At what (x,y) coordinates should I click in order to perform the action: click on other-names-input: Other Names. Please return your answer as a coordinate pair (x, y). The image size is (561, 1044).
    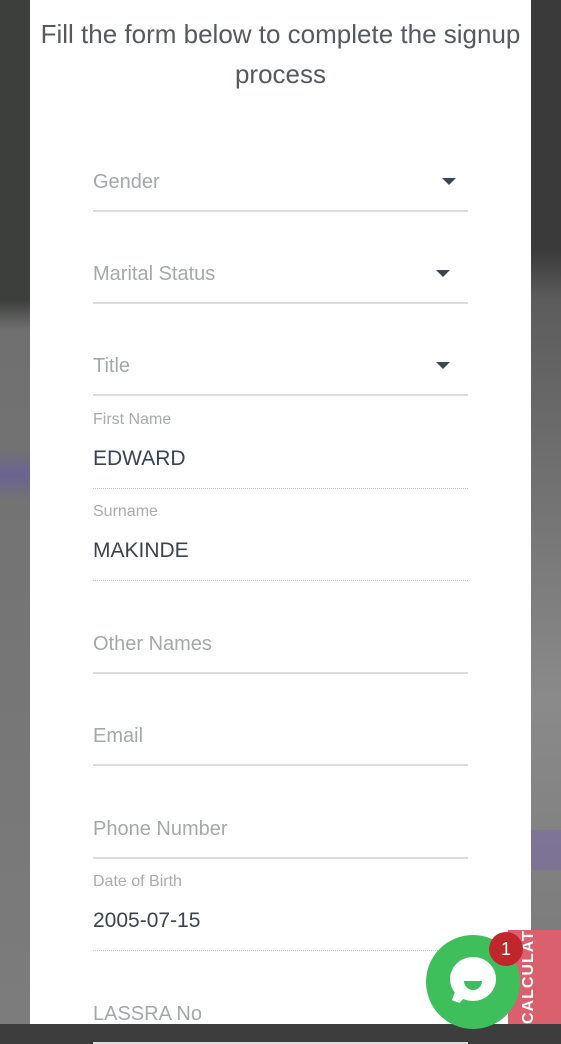
    Looking at the image, I should click on (280, 653).